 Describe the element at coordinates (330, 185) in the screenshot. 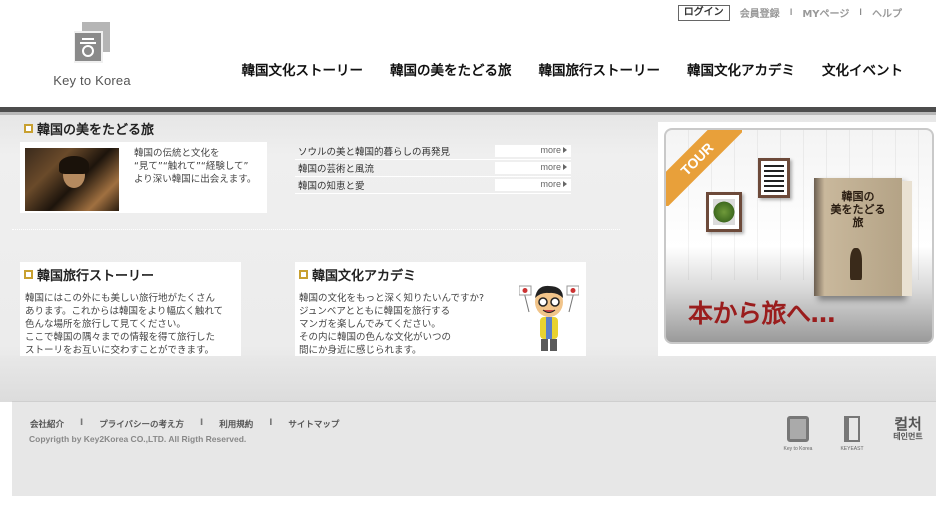

I see `list-item-label: 韓国の知恵と愛` at that location.